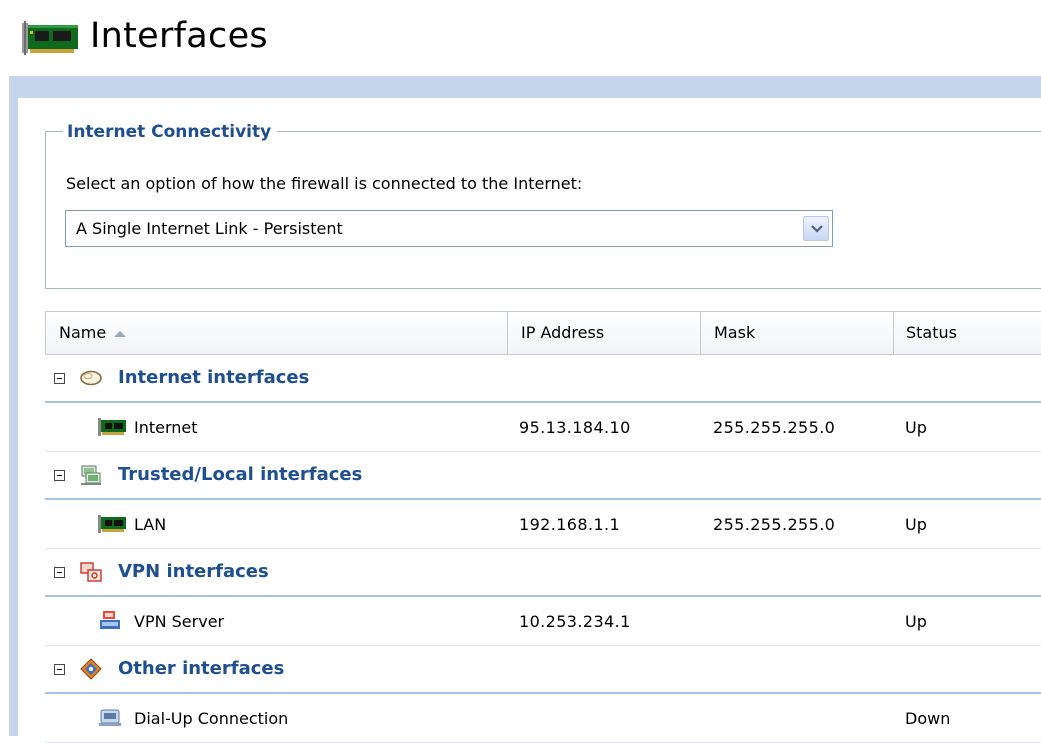  I want to click on sort-ascending-icon, so click(120, 333).